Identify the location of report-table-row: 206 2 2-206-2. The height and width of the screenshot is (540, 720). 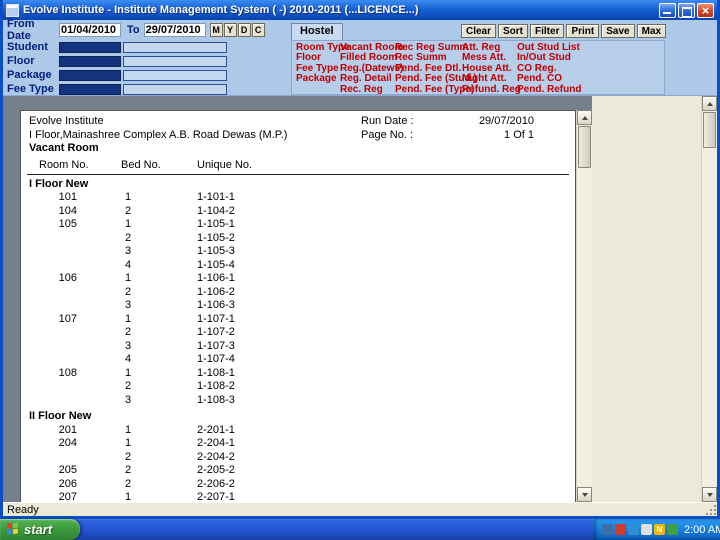
(298, 485).